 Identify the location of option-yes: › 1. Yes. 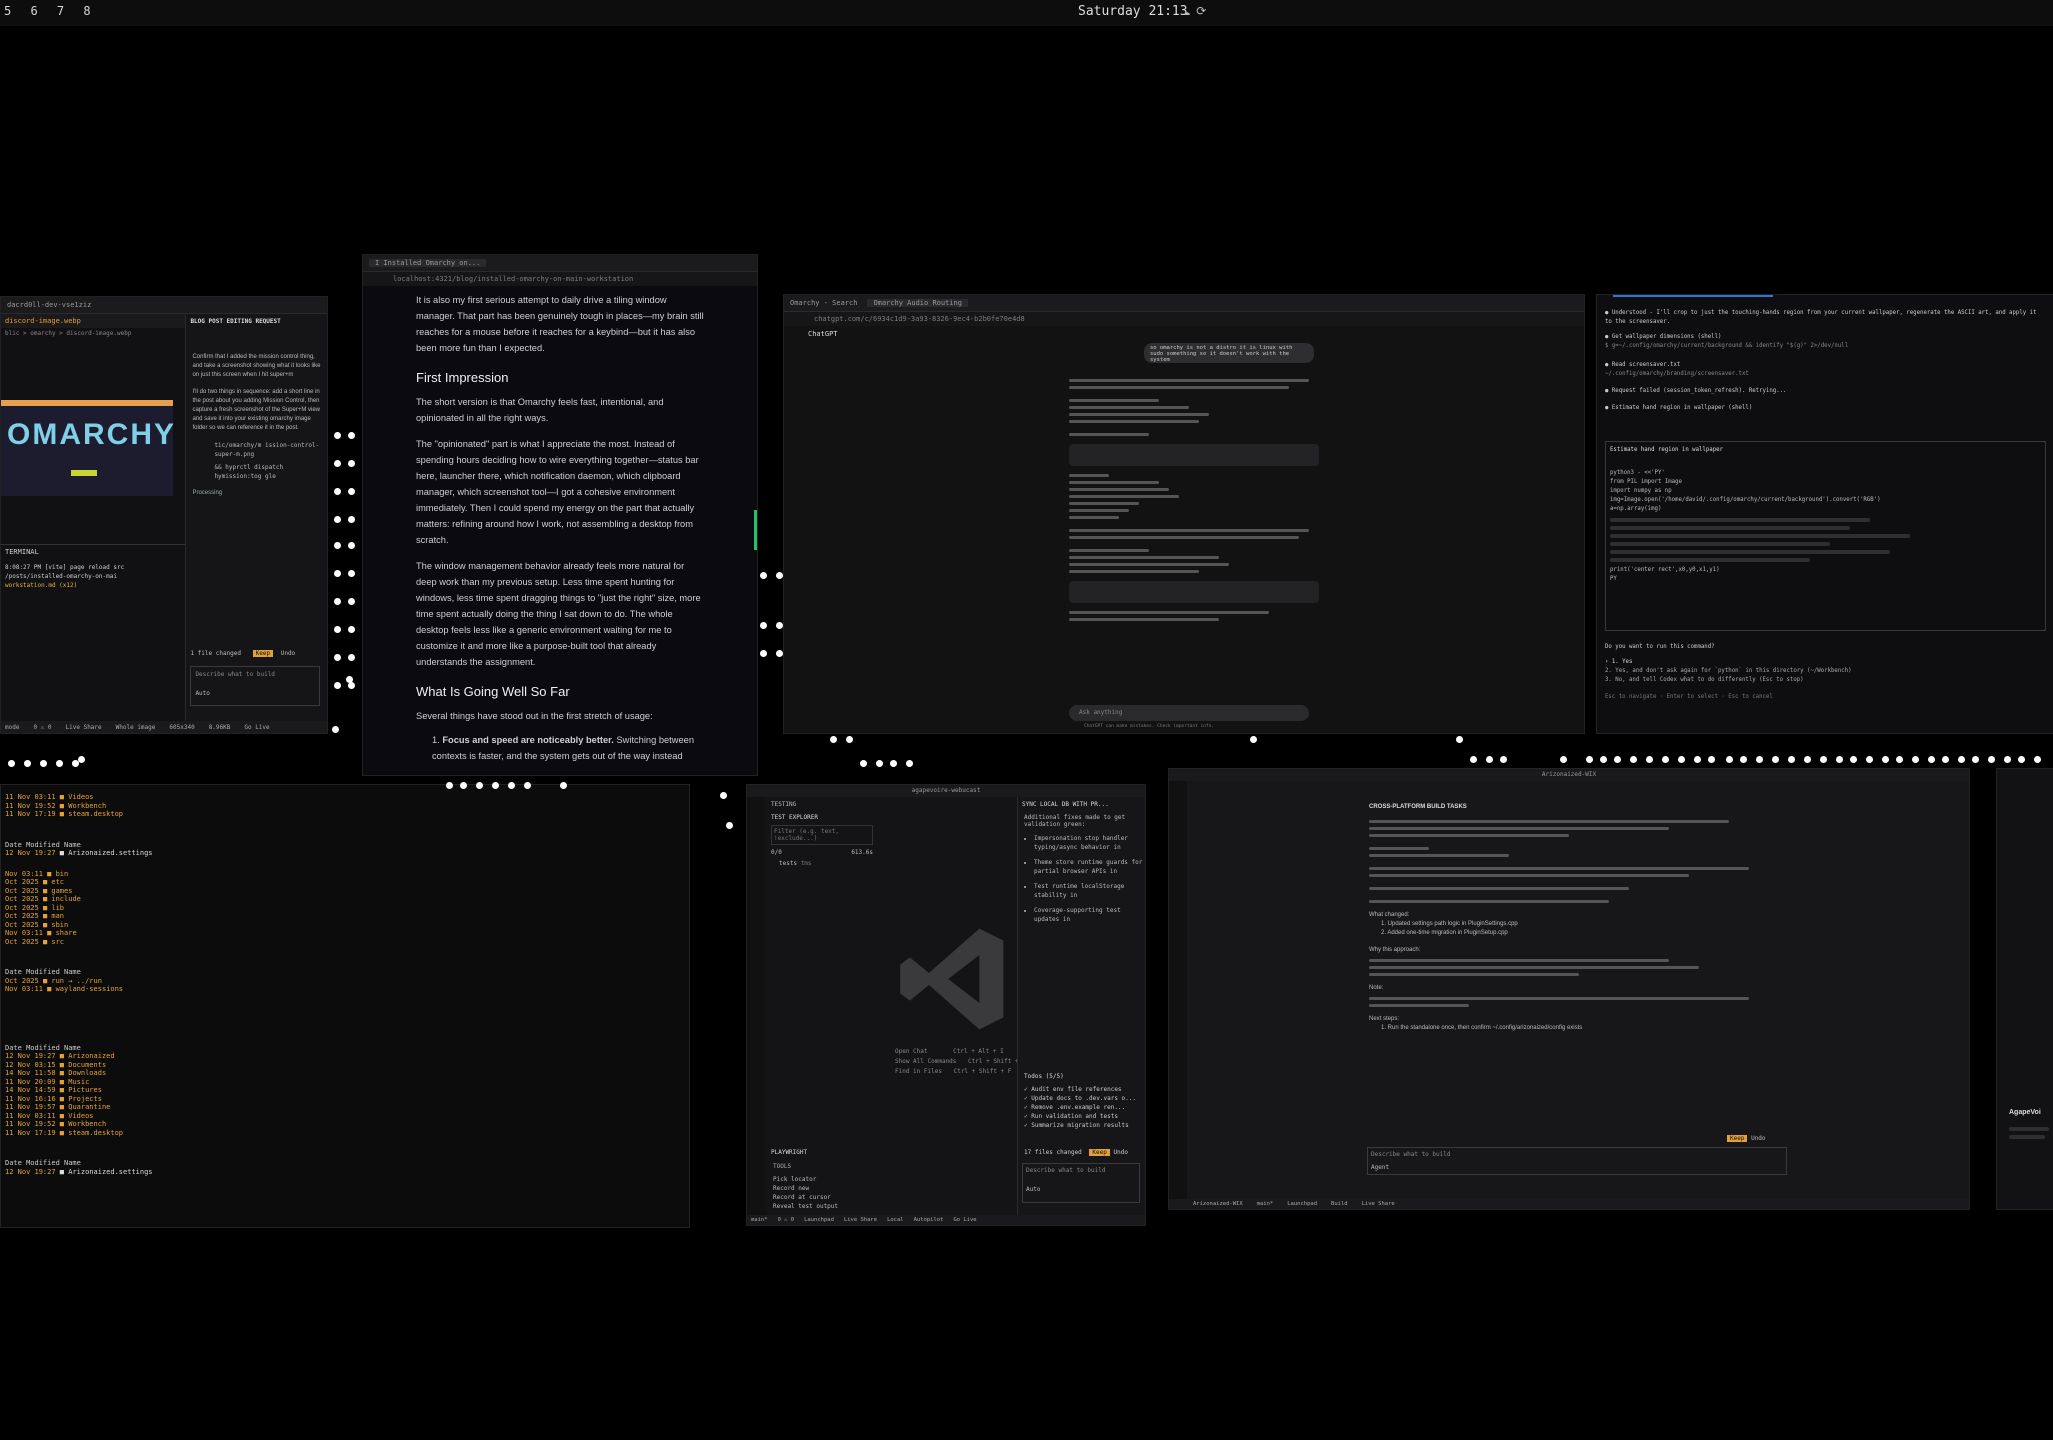
(1825, 662).